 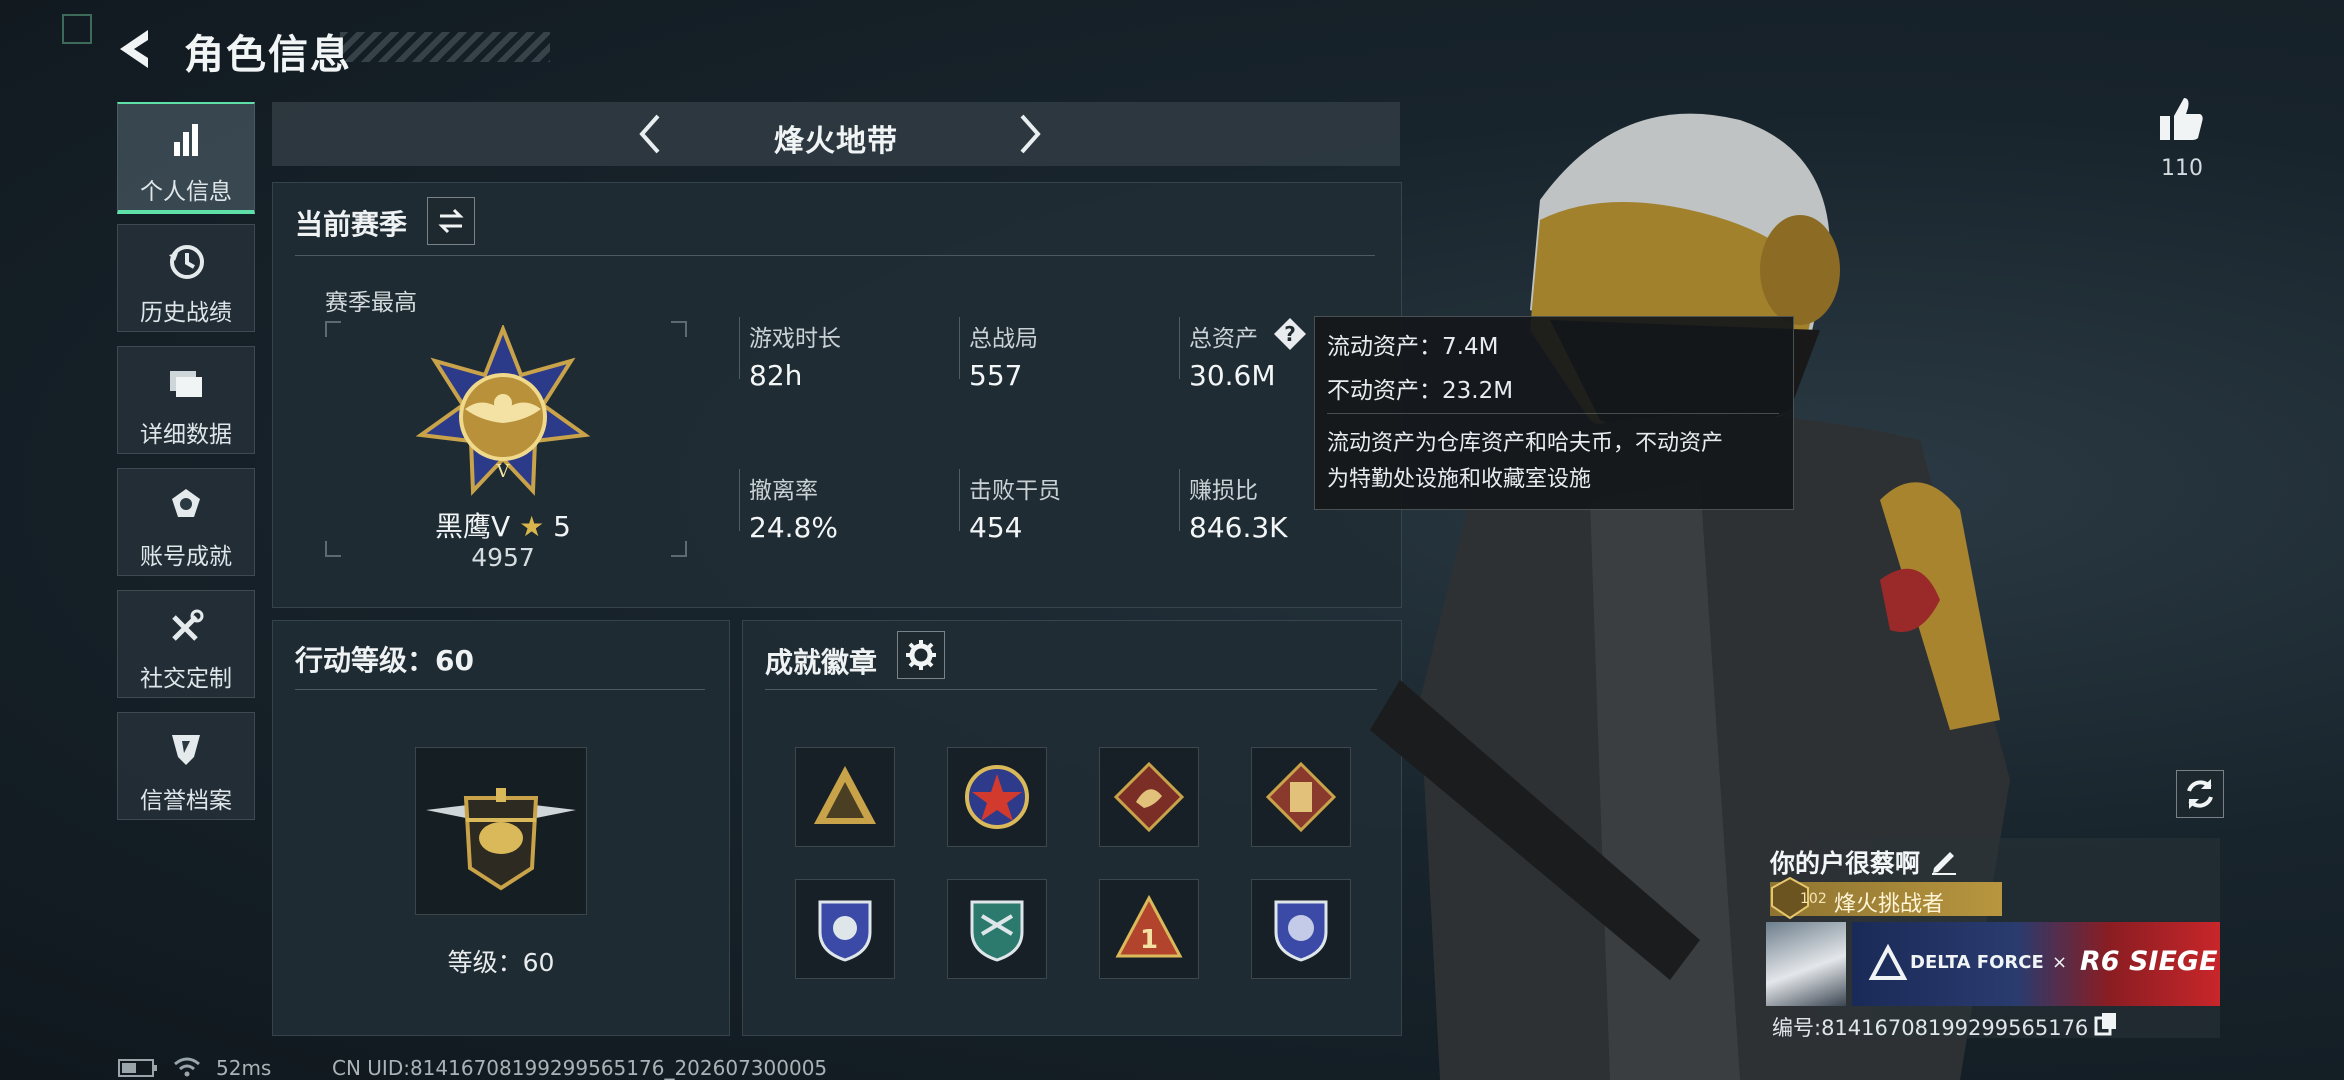 I want to click on banner-collab: R6 SIEGE, so click(x=2149, y=961).